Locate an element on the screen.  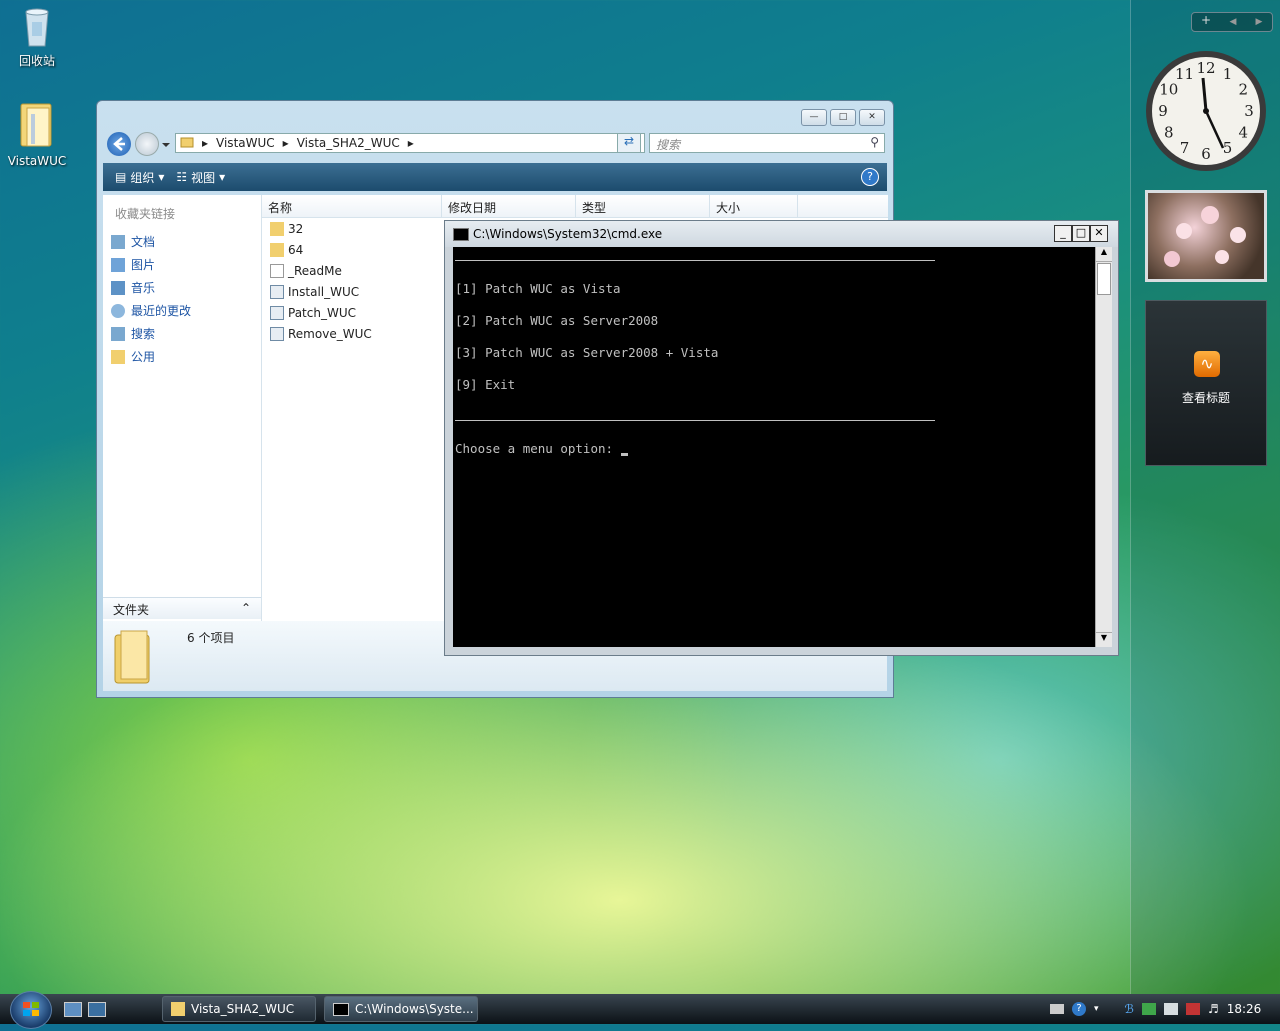
bluetooth-icon: ℬ is located at coordinates (1129, 1009).